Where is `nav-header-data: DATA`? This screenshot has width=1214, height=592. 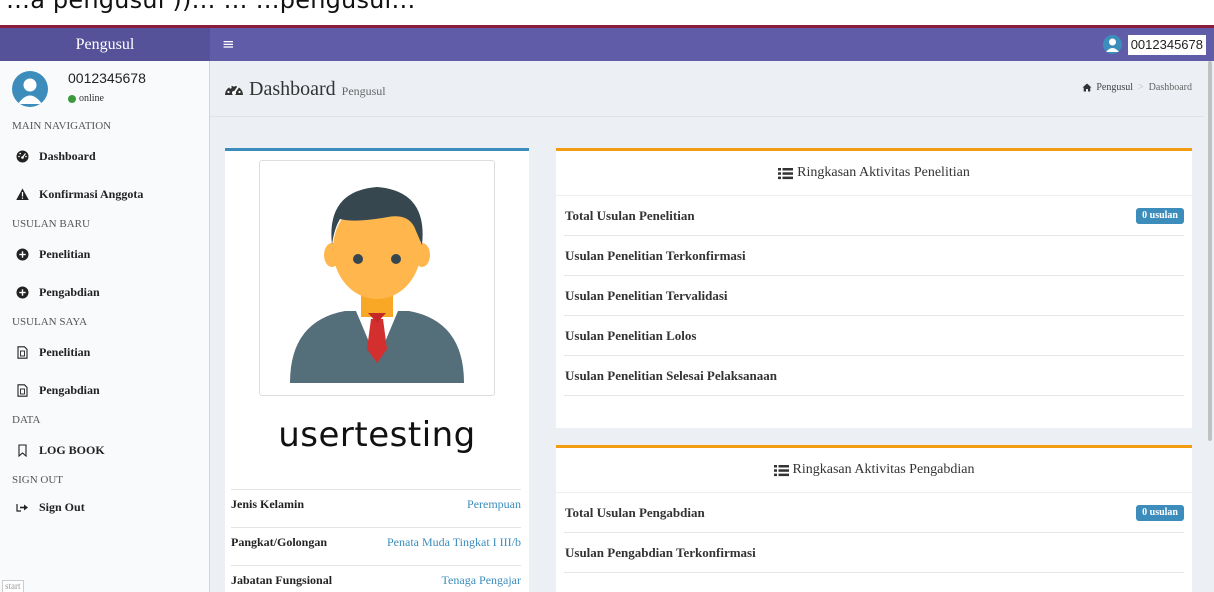 nav-header-data: DATA is located at coordinates (26, 420).